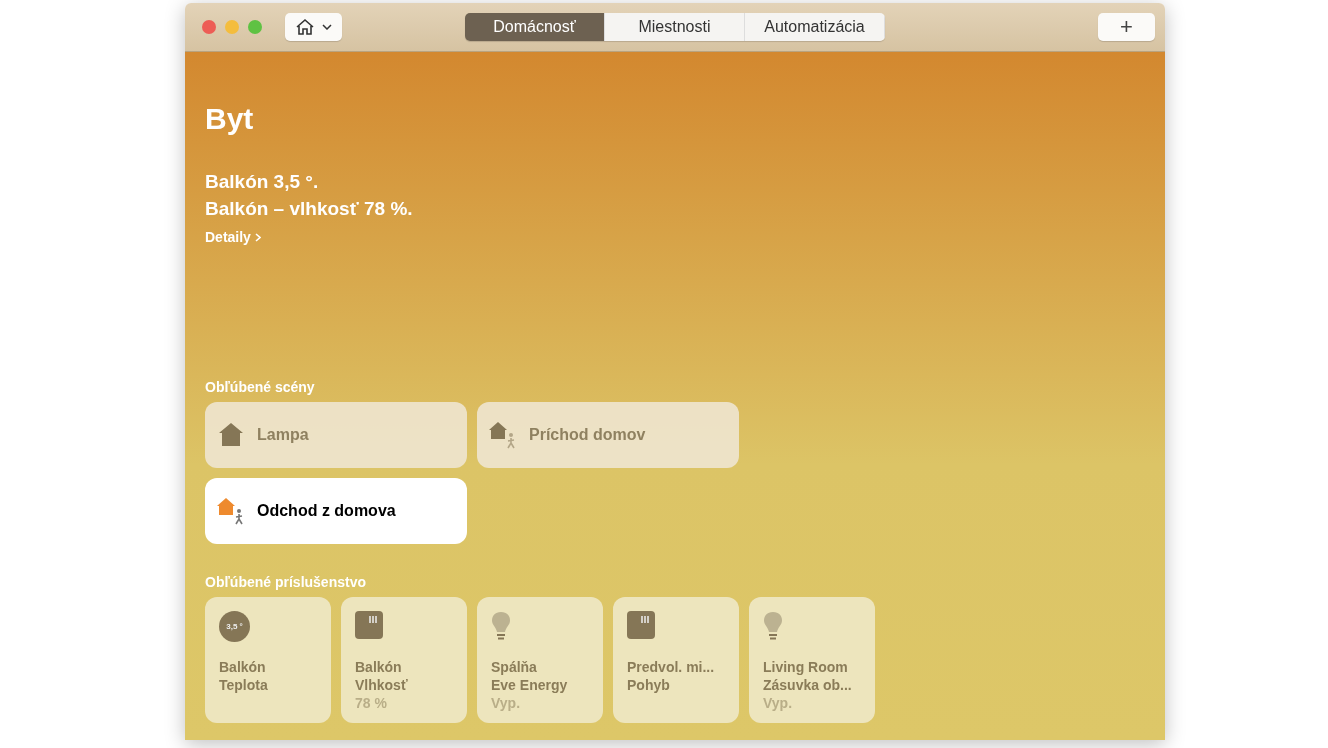  Describe the element at coordinates (268, 660) in the screenshot. I see `accessory-tile: 3,5 ° Balkón Teplota` at that location.